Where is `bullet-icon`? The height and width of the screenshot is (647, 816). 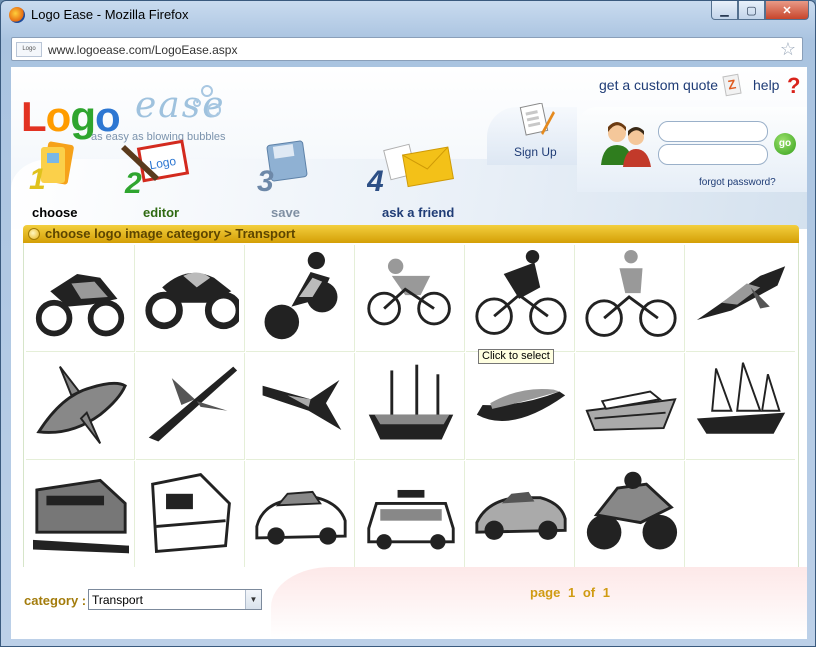 bullet-icon is located at coordinates (34, 234).